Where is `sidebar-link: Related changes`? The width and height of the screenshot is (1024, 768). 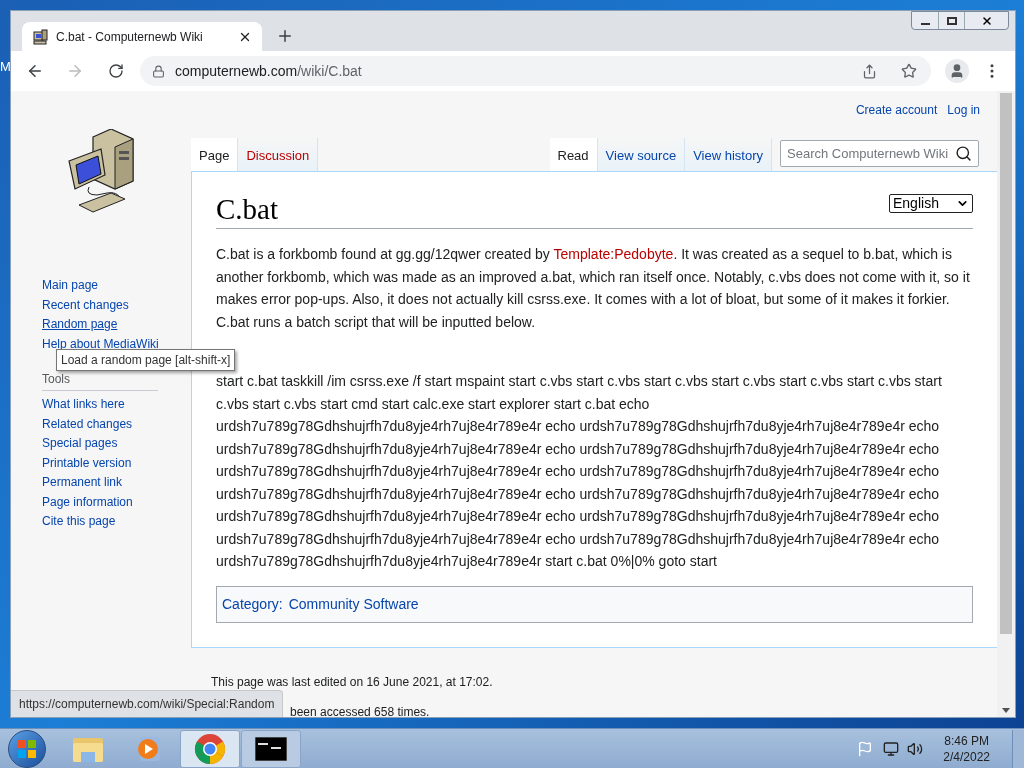 sidebar-link: Related changes is located at coordinates (87, 424).